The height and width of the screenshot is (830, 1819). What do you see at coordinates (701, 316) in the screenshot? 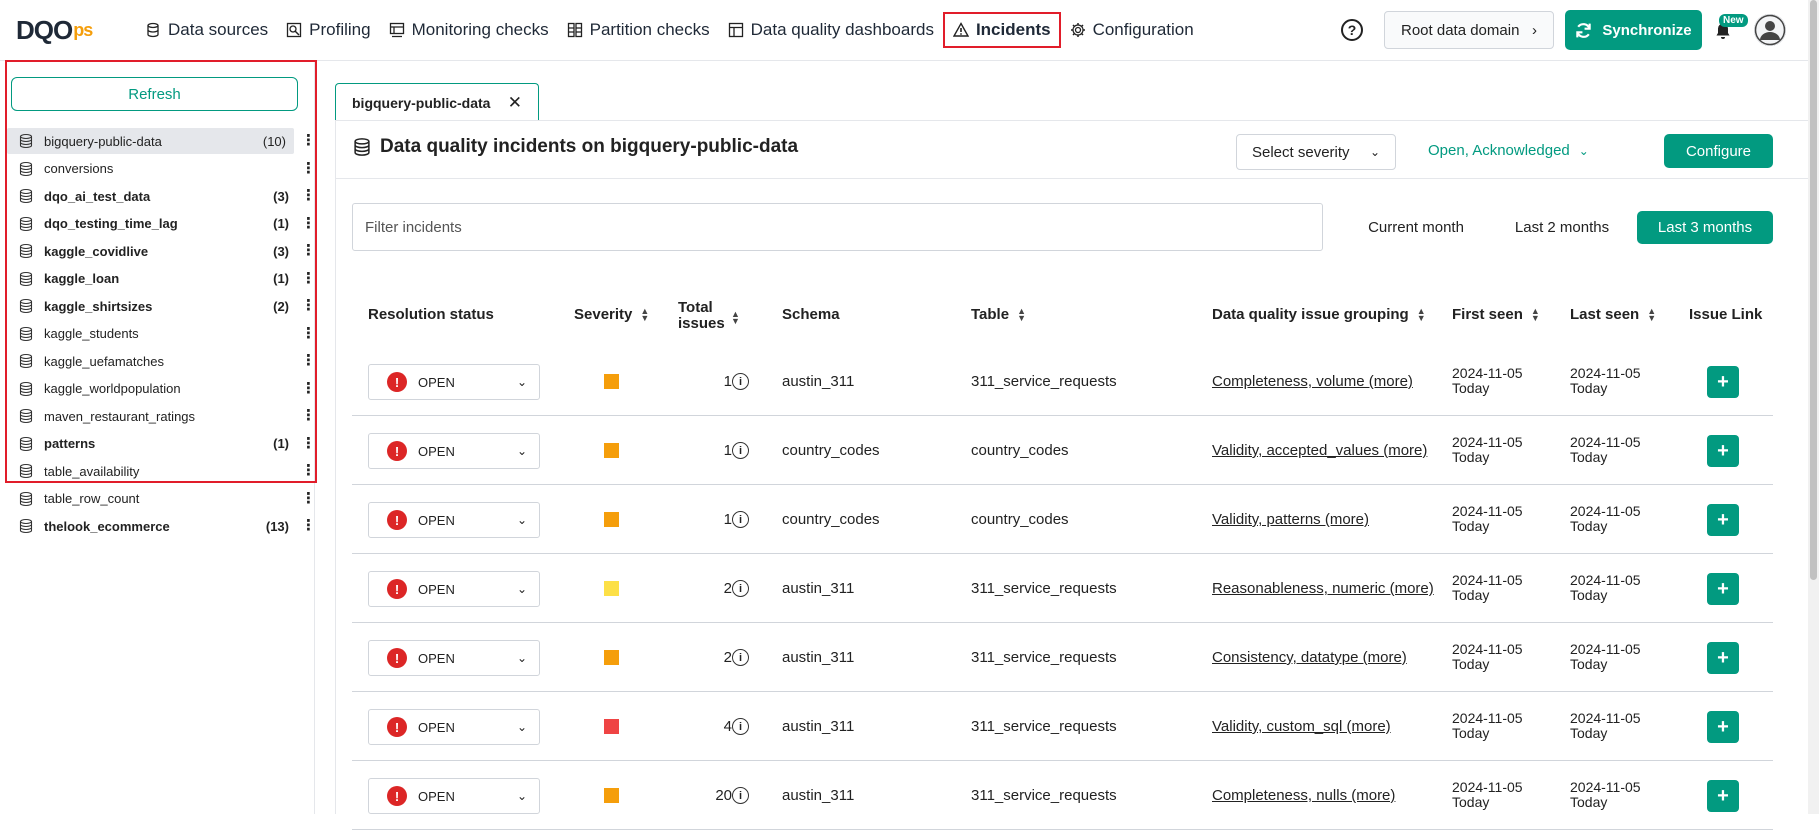
I see `col-header-total-issues: Total issues` at bounding box center [701, 316].